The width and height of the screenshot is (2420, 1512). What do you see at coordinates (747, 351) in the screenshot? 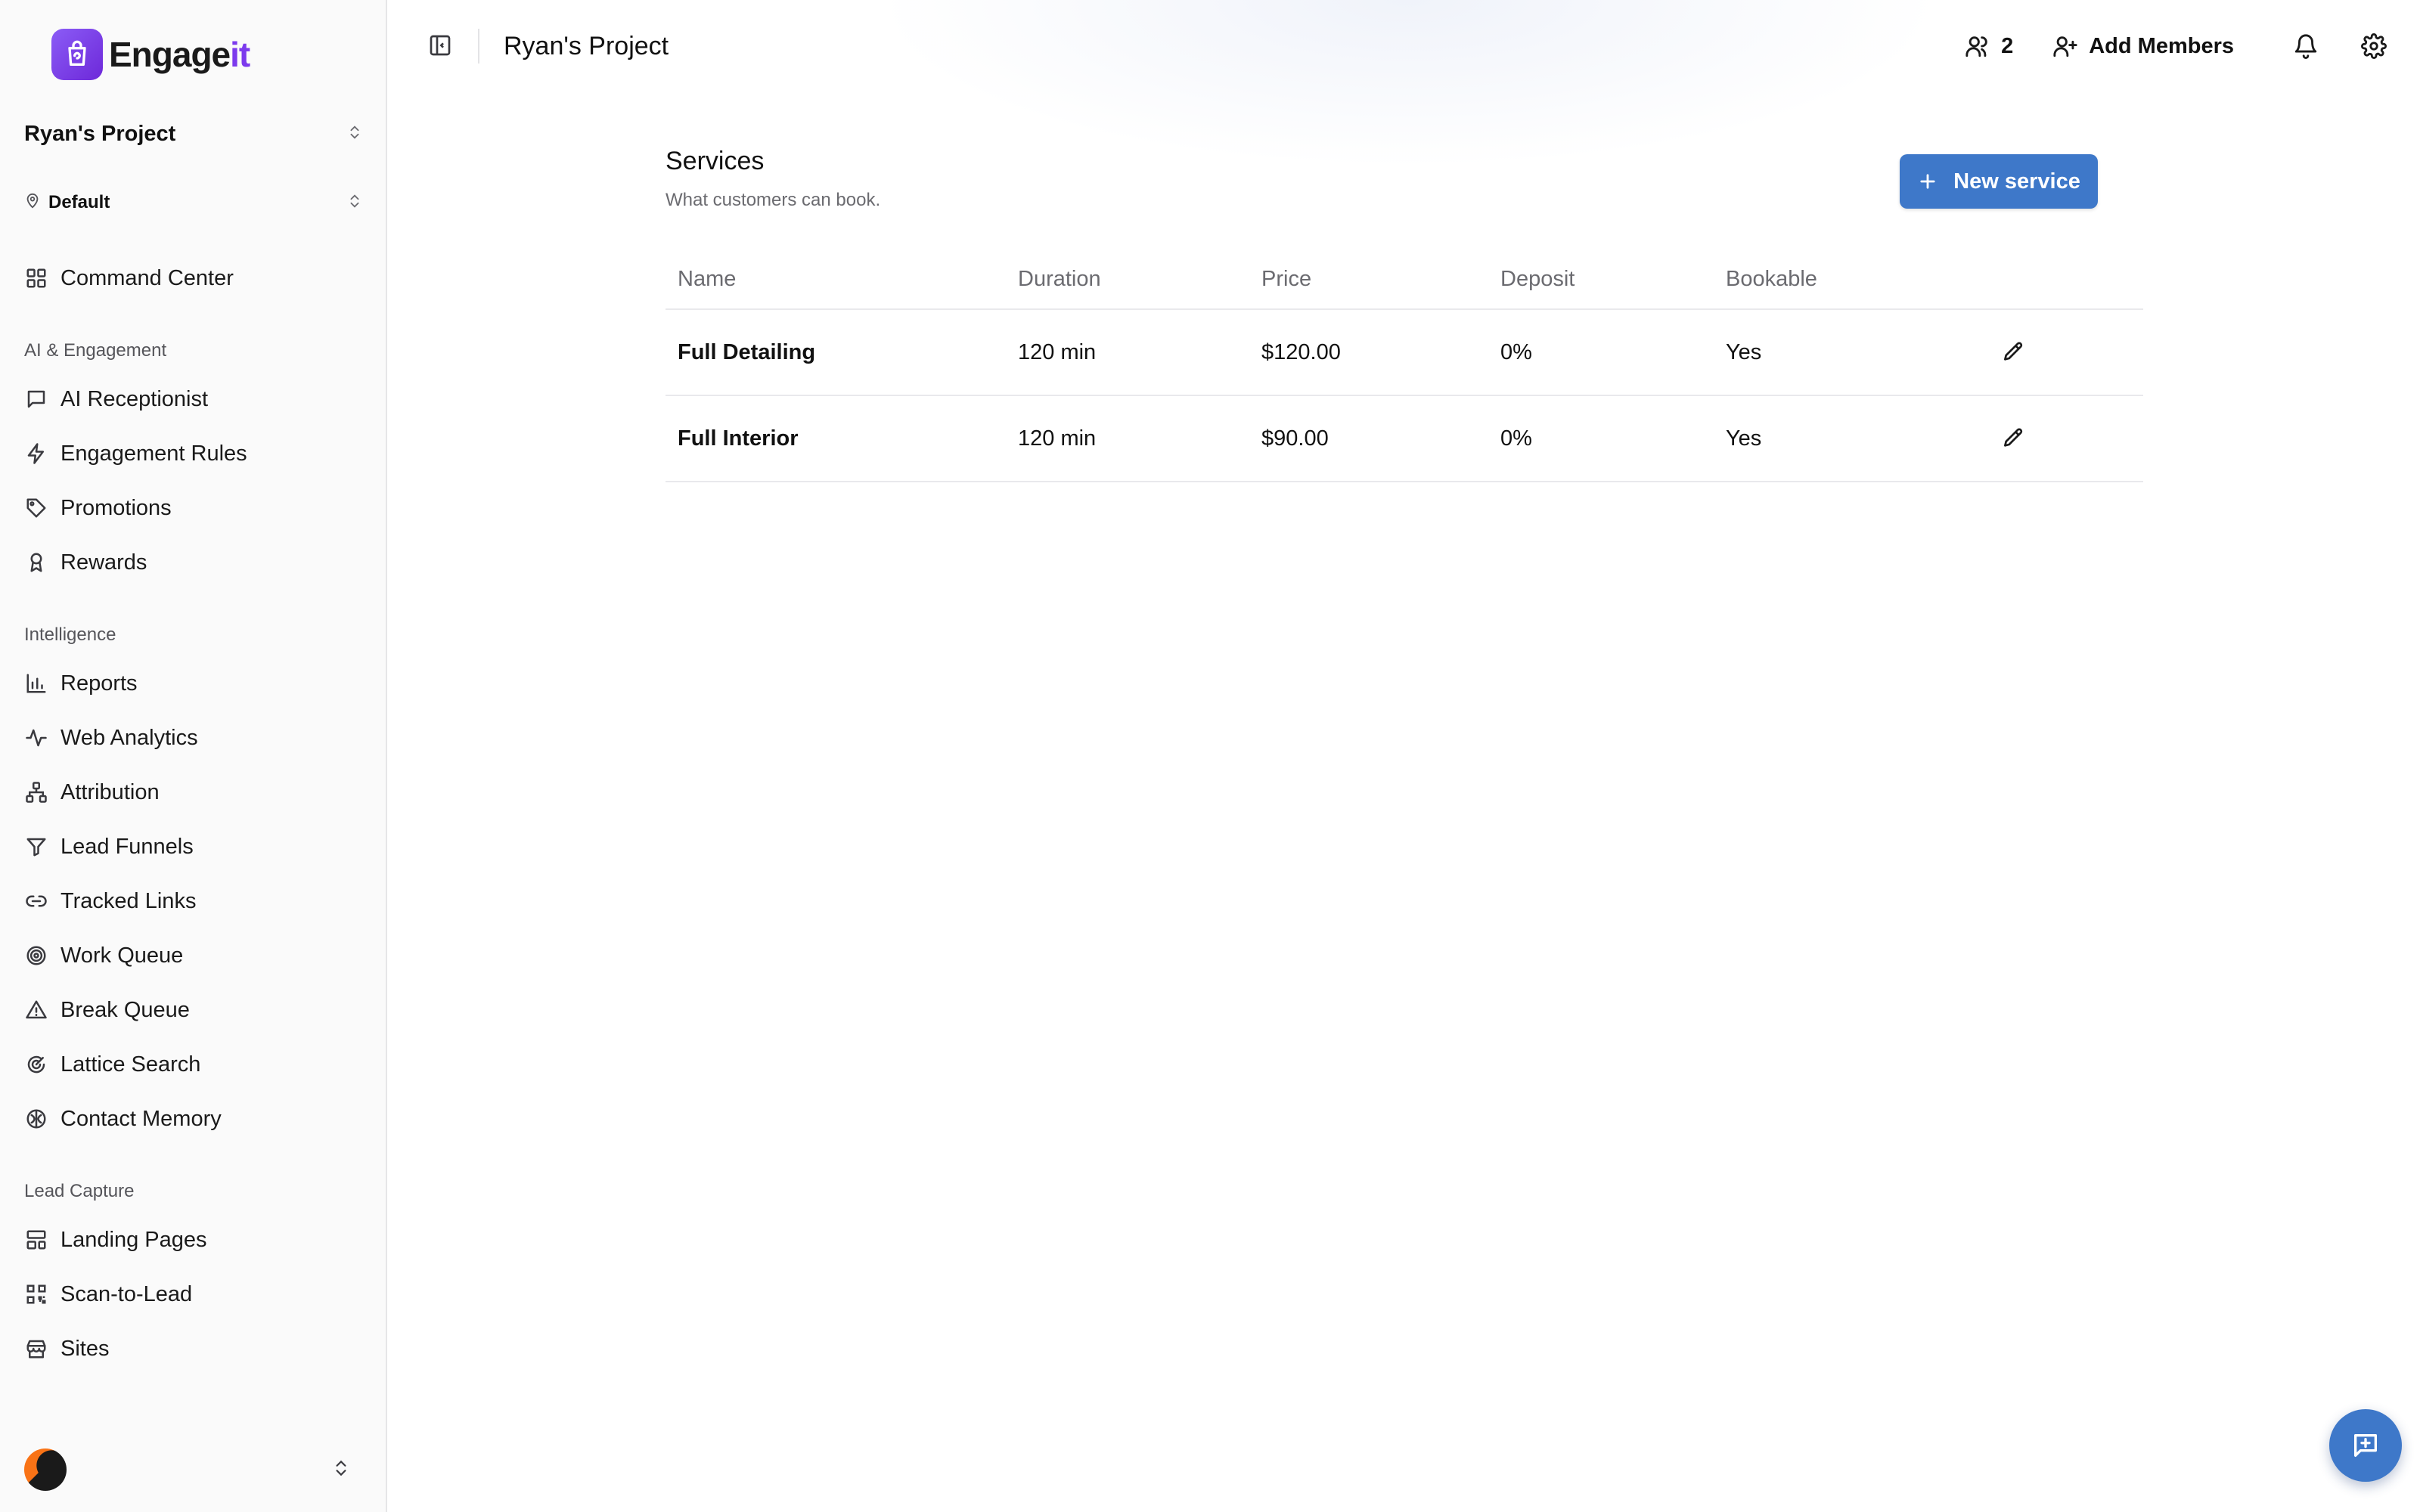
I see `service-name: Full Detailing` at bounding box center [747, 351].